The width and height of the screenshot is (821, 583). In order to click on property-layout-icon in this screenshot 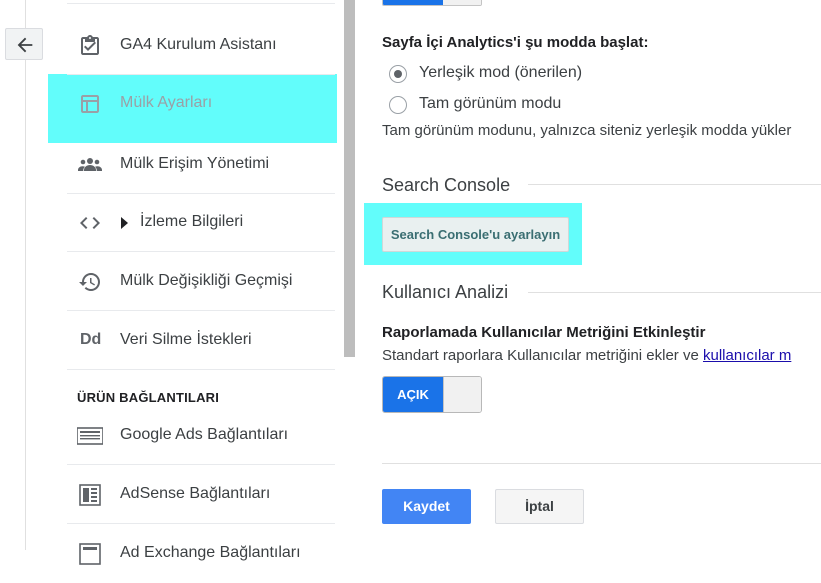, I will do `click(90, 104)`.